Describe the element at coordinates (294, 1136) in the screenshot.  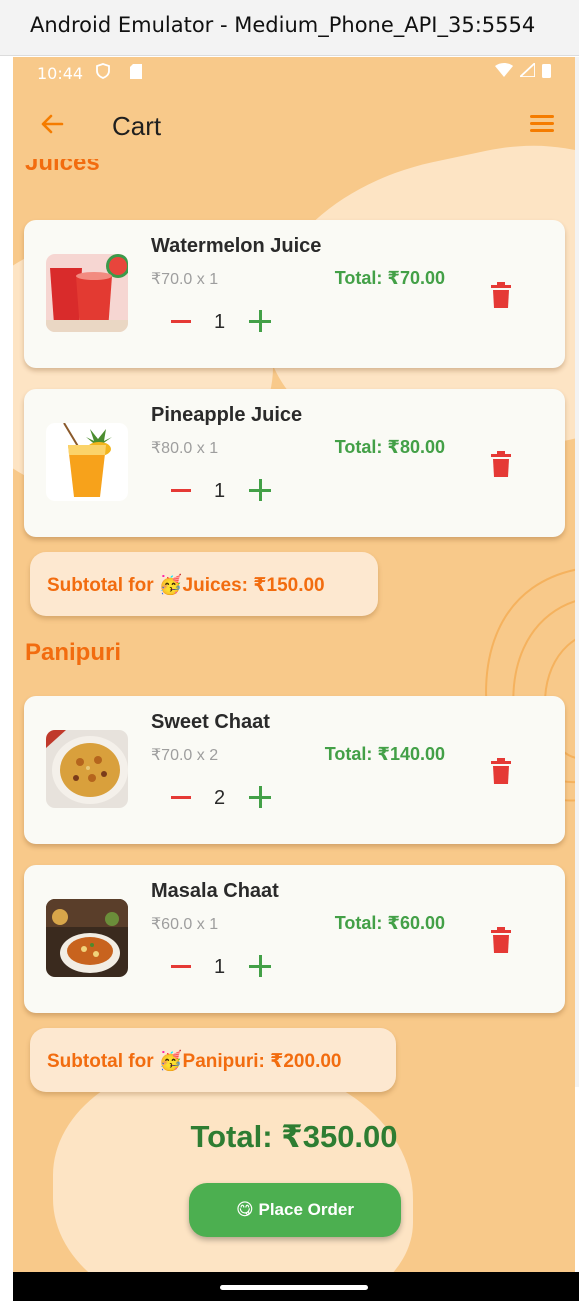
I see `grand-total: Total: ₹350.00` at that location.